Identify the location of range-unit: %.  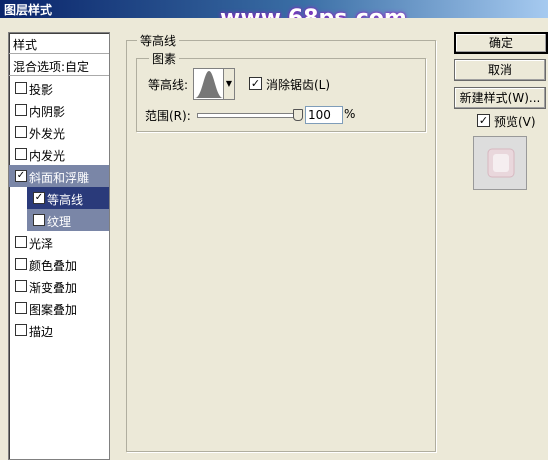
(350, 114).